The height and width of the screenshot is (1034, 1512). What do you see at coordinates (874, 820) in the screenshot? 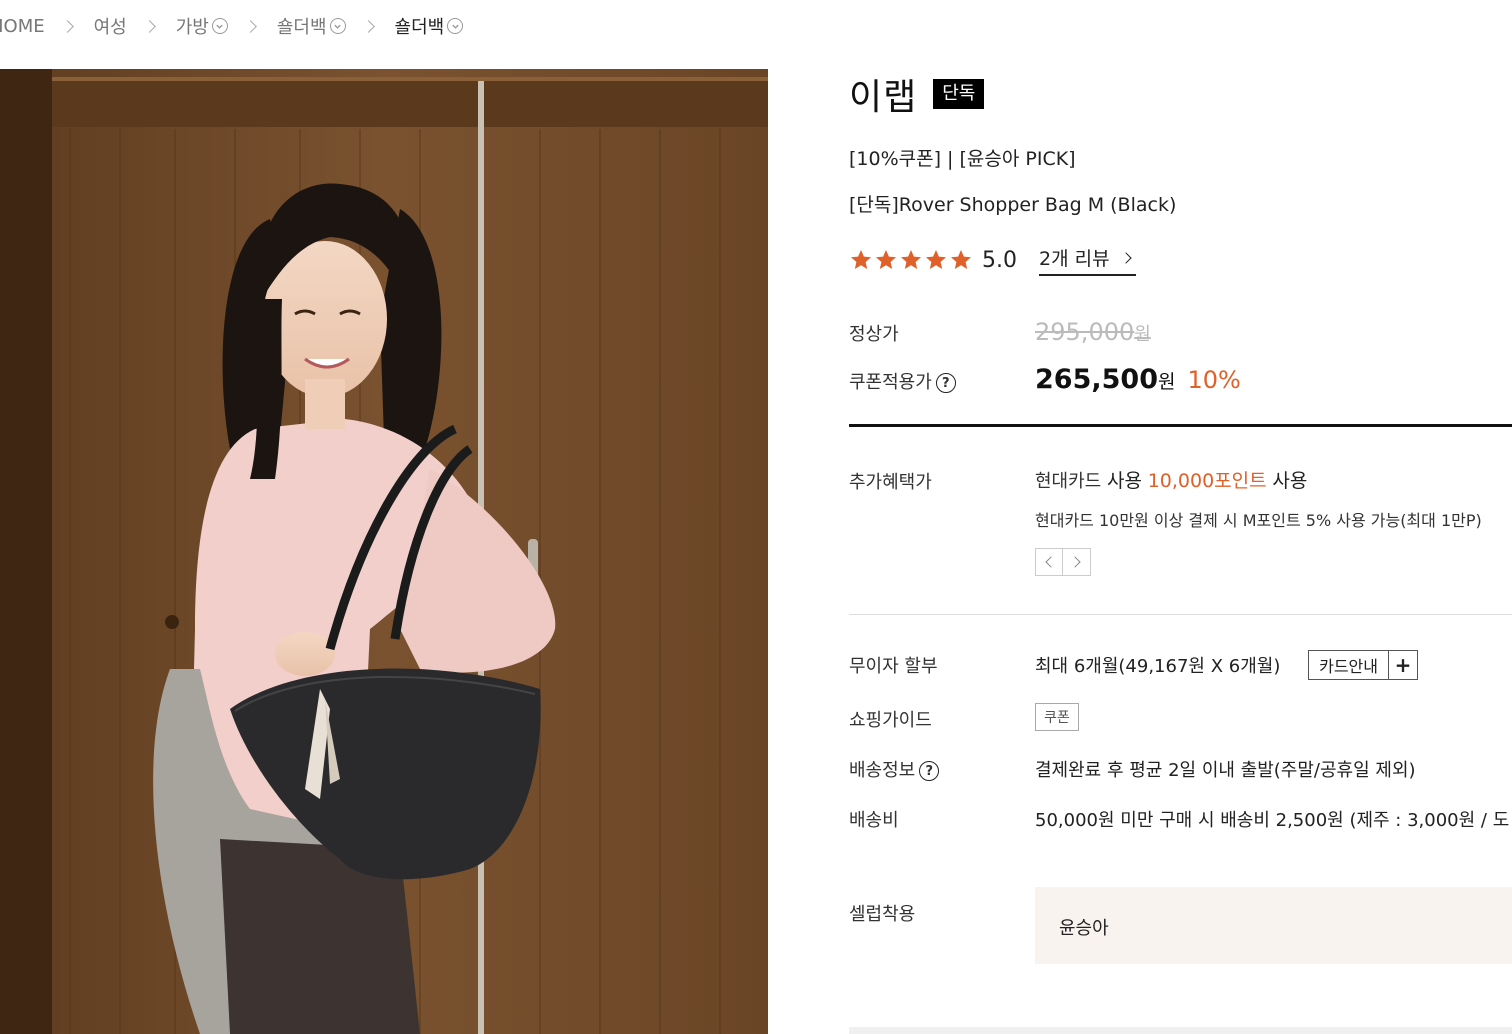
I see `shipping-fee-label: 배송비` at bounding box center [874, 820].